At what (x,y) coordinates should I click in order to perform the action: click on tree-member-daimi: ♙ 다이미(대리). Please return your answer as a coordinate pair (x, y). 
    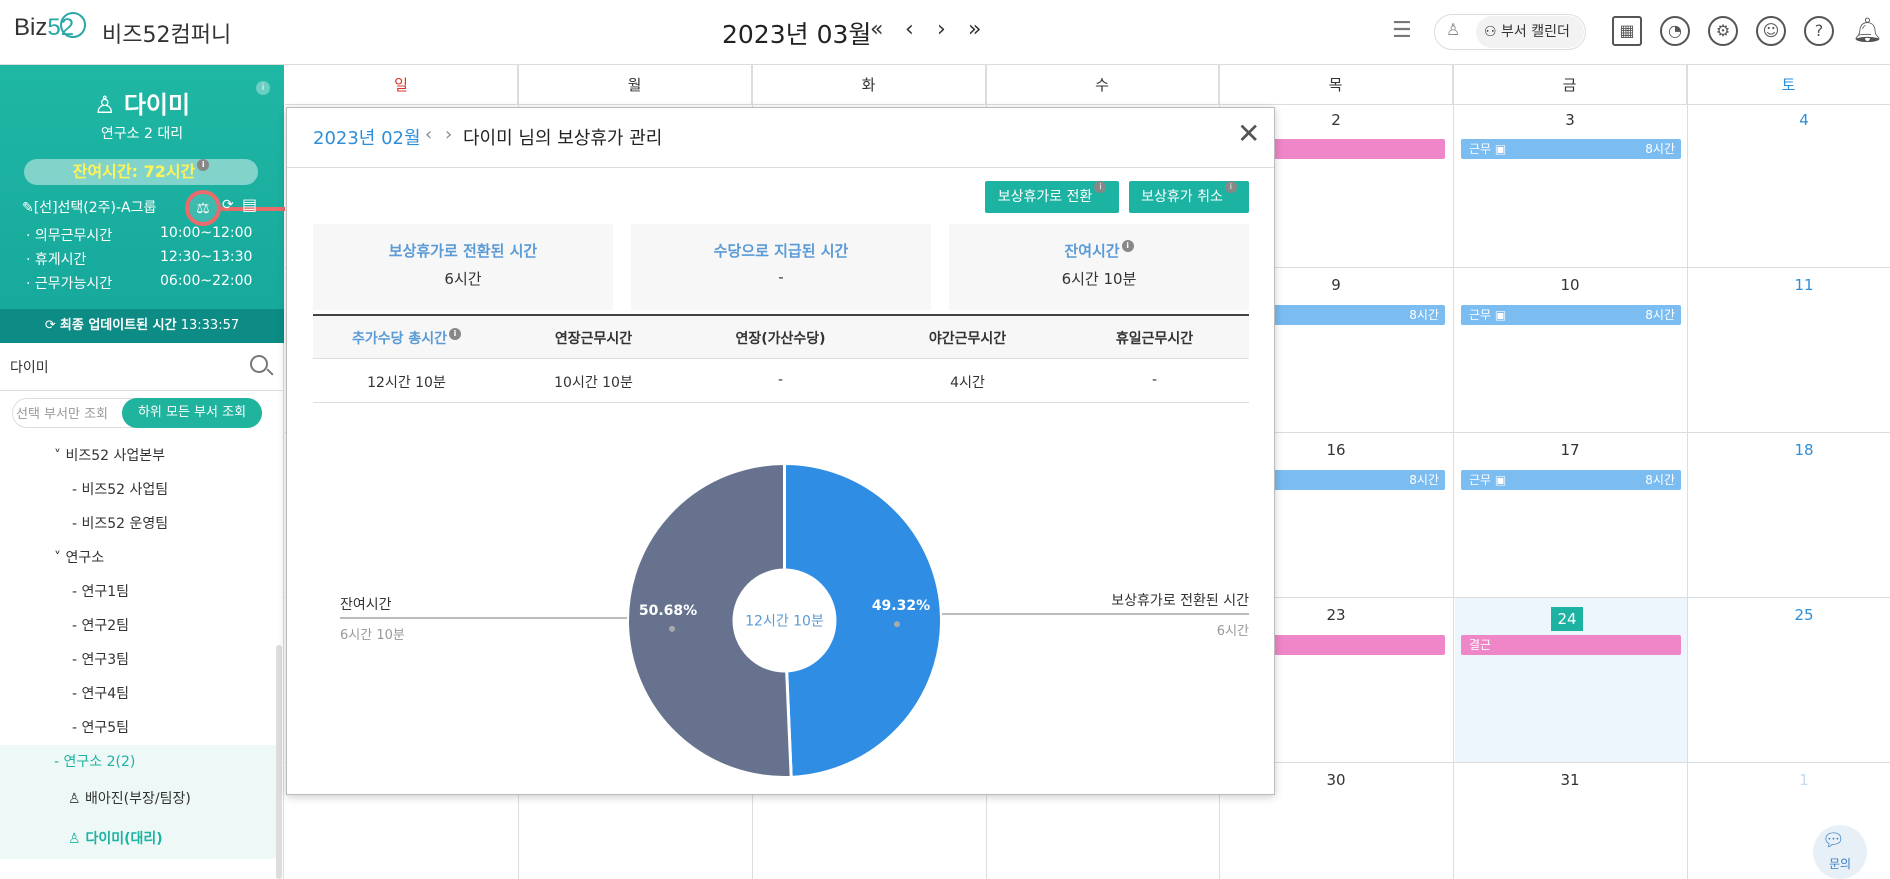
    Looking at the image, I should click on (139, 839).